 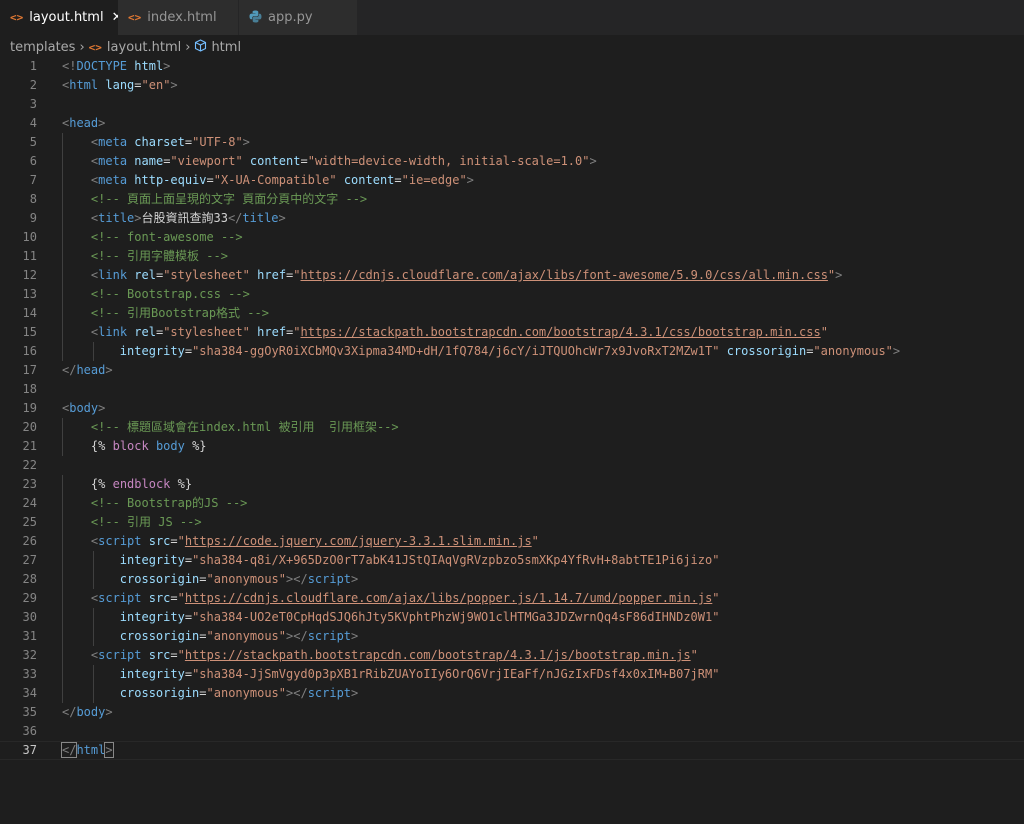 What do you see at coordinates (83, 408) in the screenshot?
I see `code-text: <body>` at bounding box center [83, 408].